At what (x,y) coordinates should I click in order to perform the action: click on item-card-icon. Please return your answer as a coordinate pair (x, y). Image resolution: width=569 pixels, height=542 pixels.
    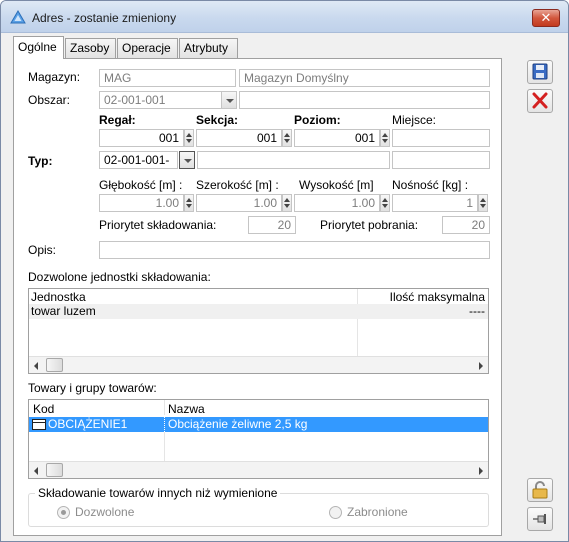
    Looking at the image, I should click on (39, 424).